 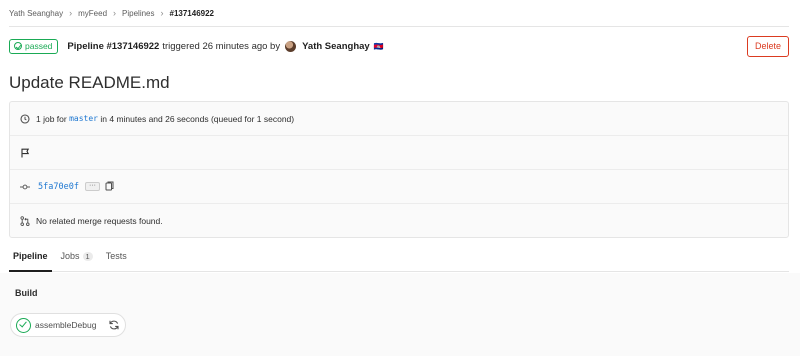 I want to click on tab-pipeline: Pipeline, so click(x=30, y=256).